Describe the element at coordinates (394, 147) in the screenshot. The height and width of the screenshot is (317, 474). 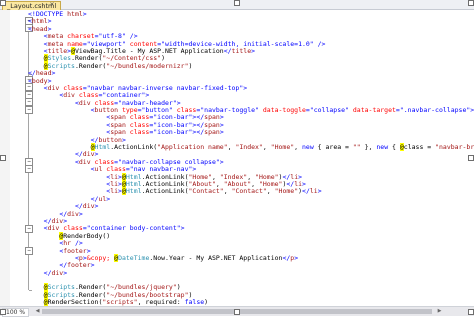
I see `code-token: {` at that location.